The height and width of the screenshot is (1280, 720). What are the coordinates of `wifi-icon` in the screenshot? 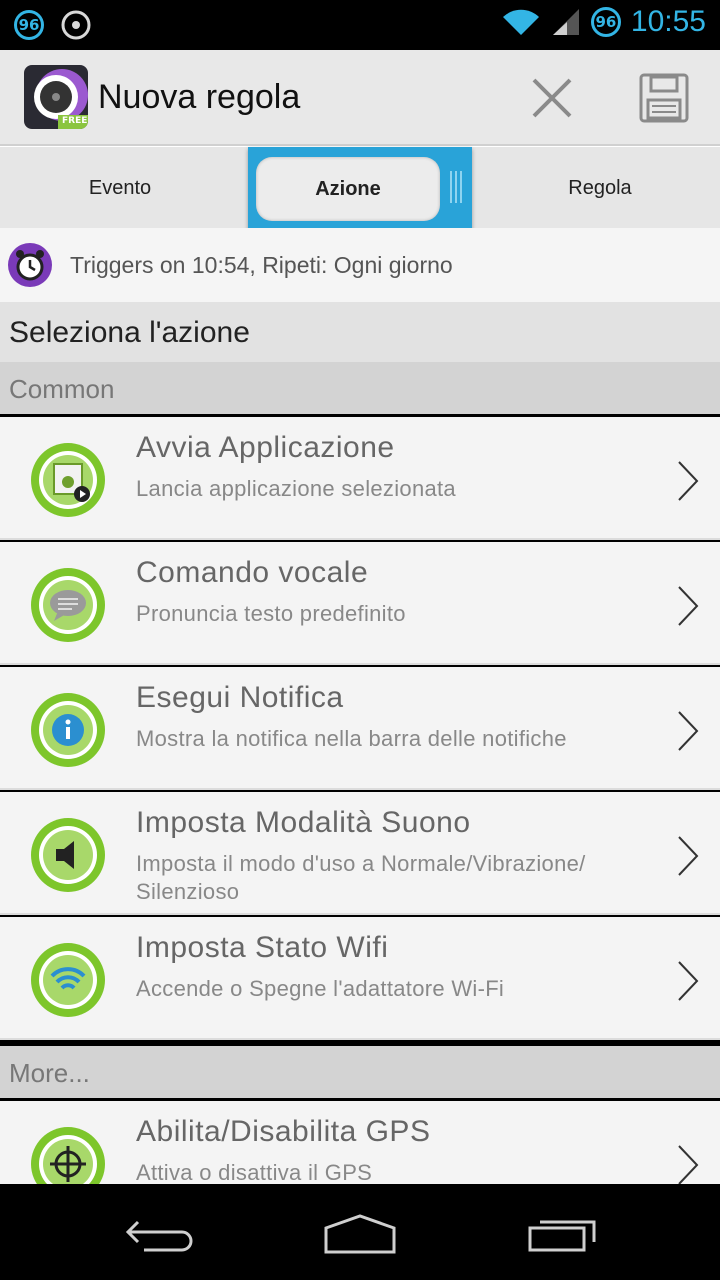 It's located at (68, 980).